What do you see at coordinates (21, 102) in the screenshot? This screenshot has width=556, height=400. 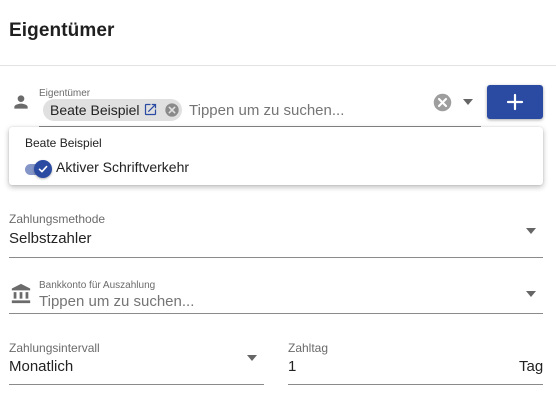 I see `person-icon` at bounding box center [21, 102].